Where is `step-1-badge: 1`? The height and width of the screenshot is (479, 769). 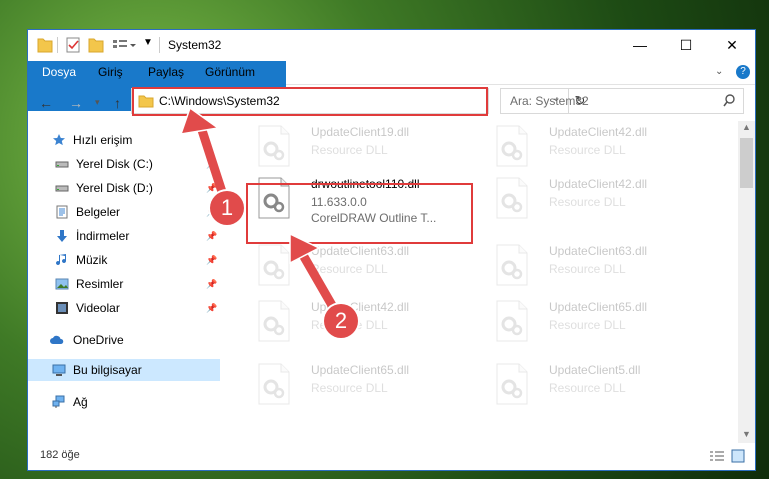 step-1-badge: 1 is located at coordinates (227, 208).